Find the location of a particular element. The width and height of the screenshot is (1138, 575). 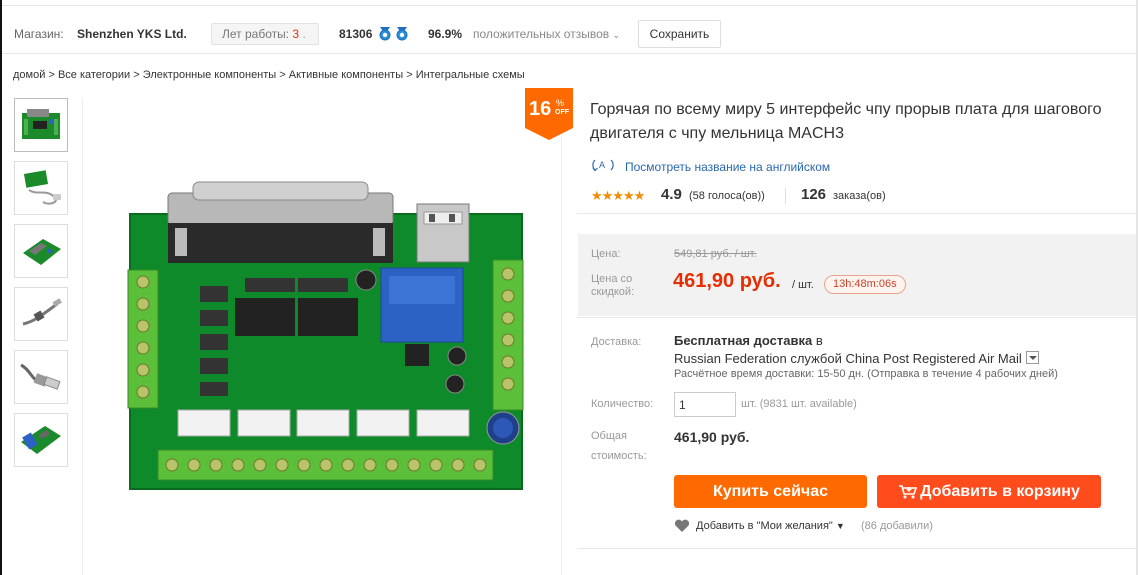

board-thumbnail-image is located at coordinates (41, 124).